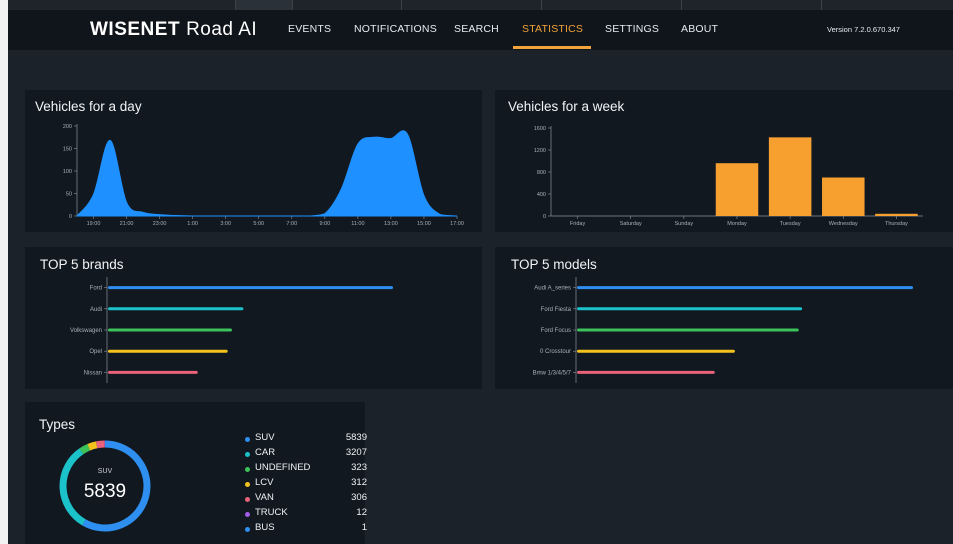 The width and height of the screenshot is (953, 544). Describe the element at coordinates (556, 331) in the screenshot. I see `y-tick-label: Ford Focus` at that location.